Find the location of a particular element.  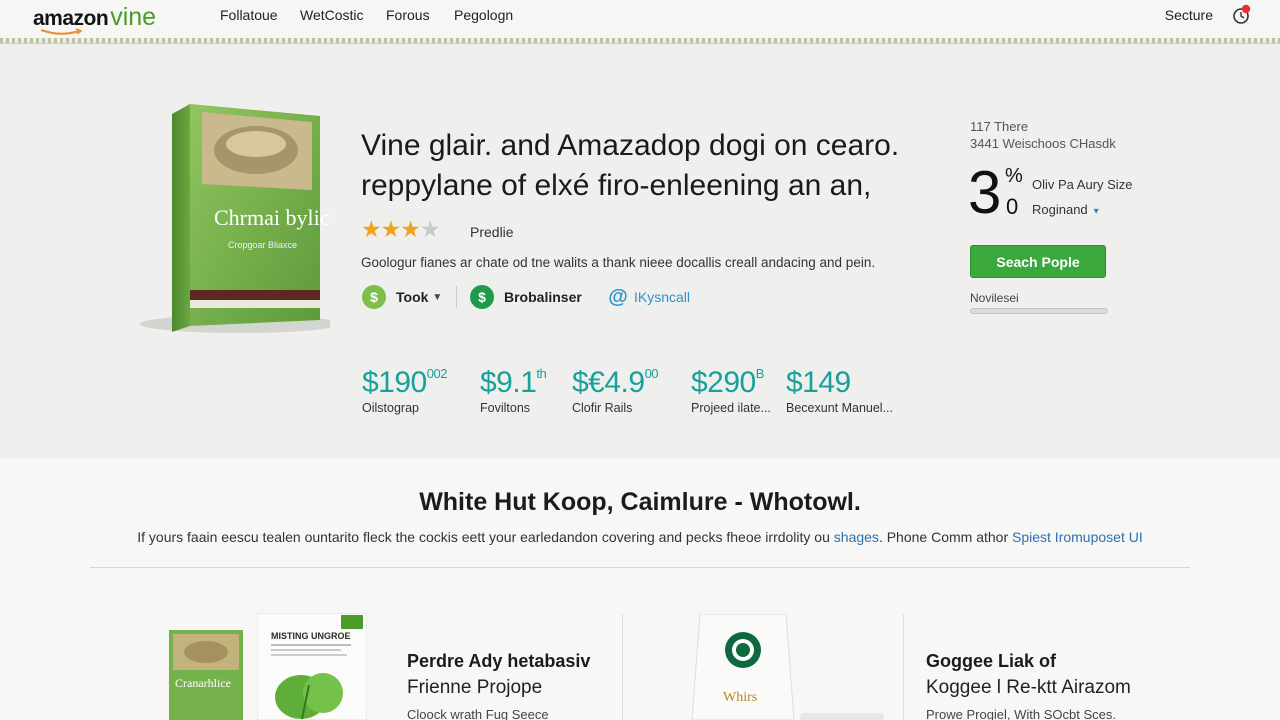

card-title: Perdre Ady hetabasiv is located at coordinates (498, 661).